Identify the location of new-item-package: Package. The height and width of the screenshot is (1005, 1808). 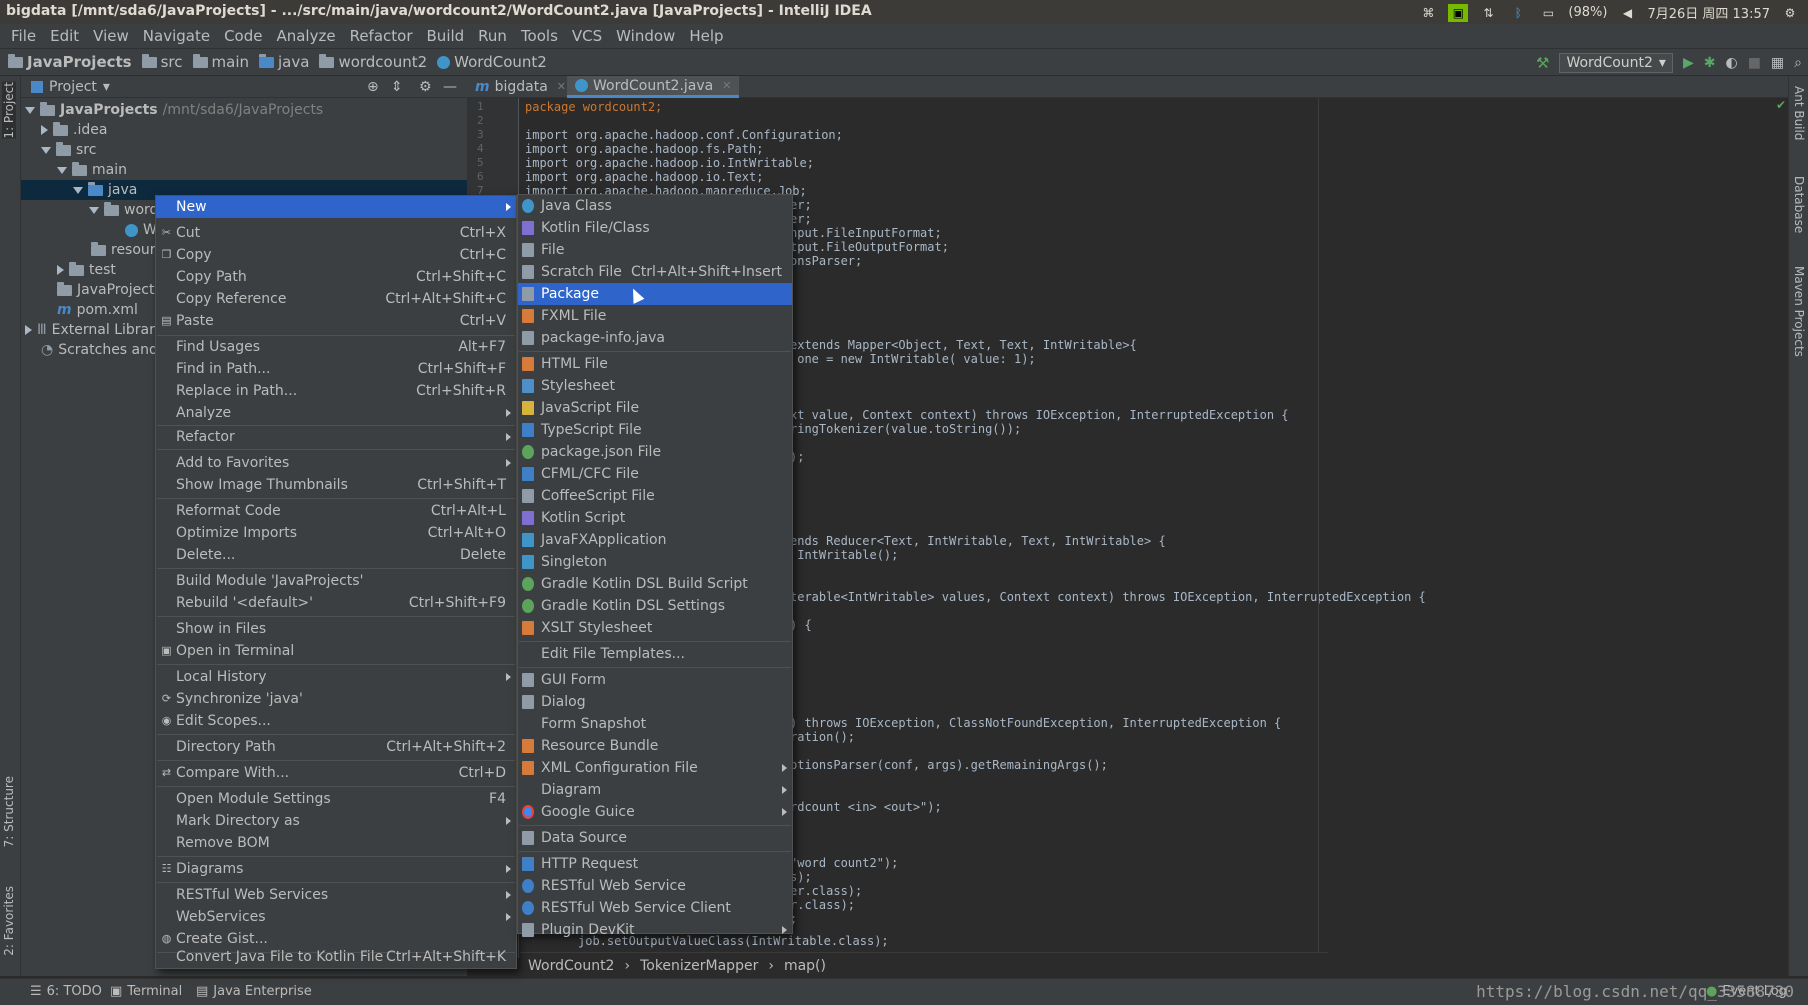
(655, 294).